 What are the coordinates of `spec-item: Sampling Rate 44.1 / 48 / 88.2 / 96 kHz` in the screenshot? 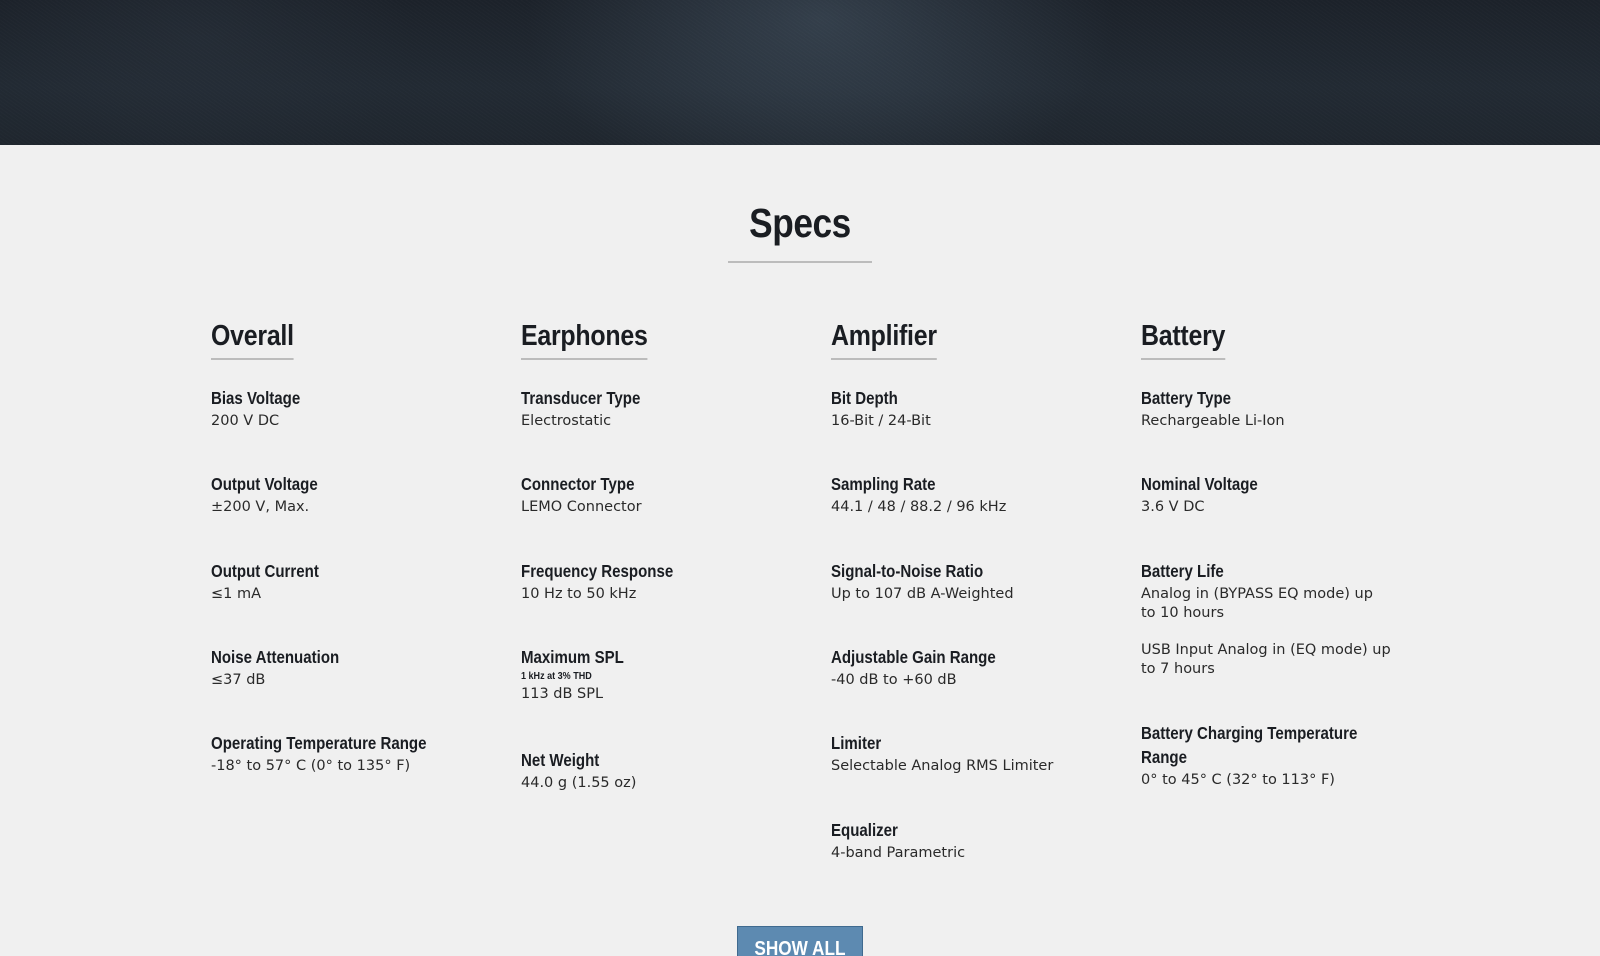 It's located at (956, 494).